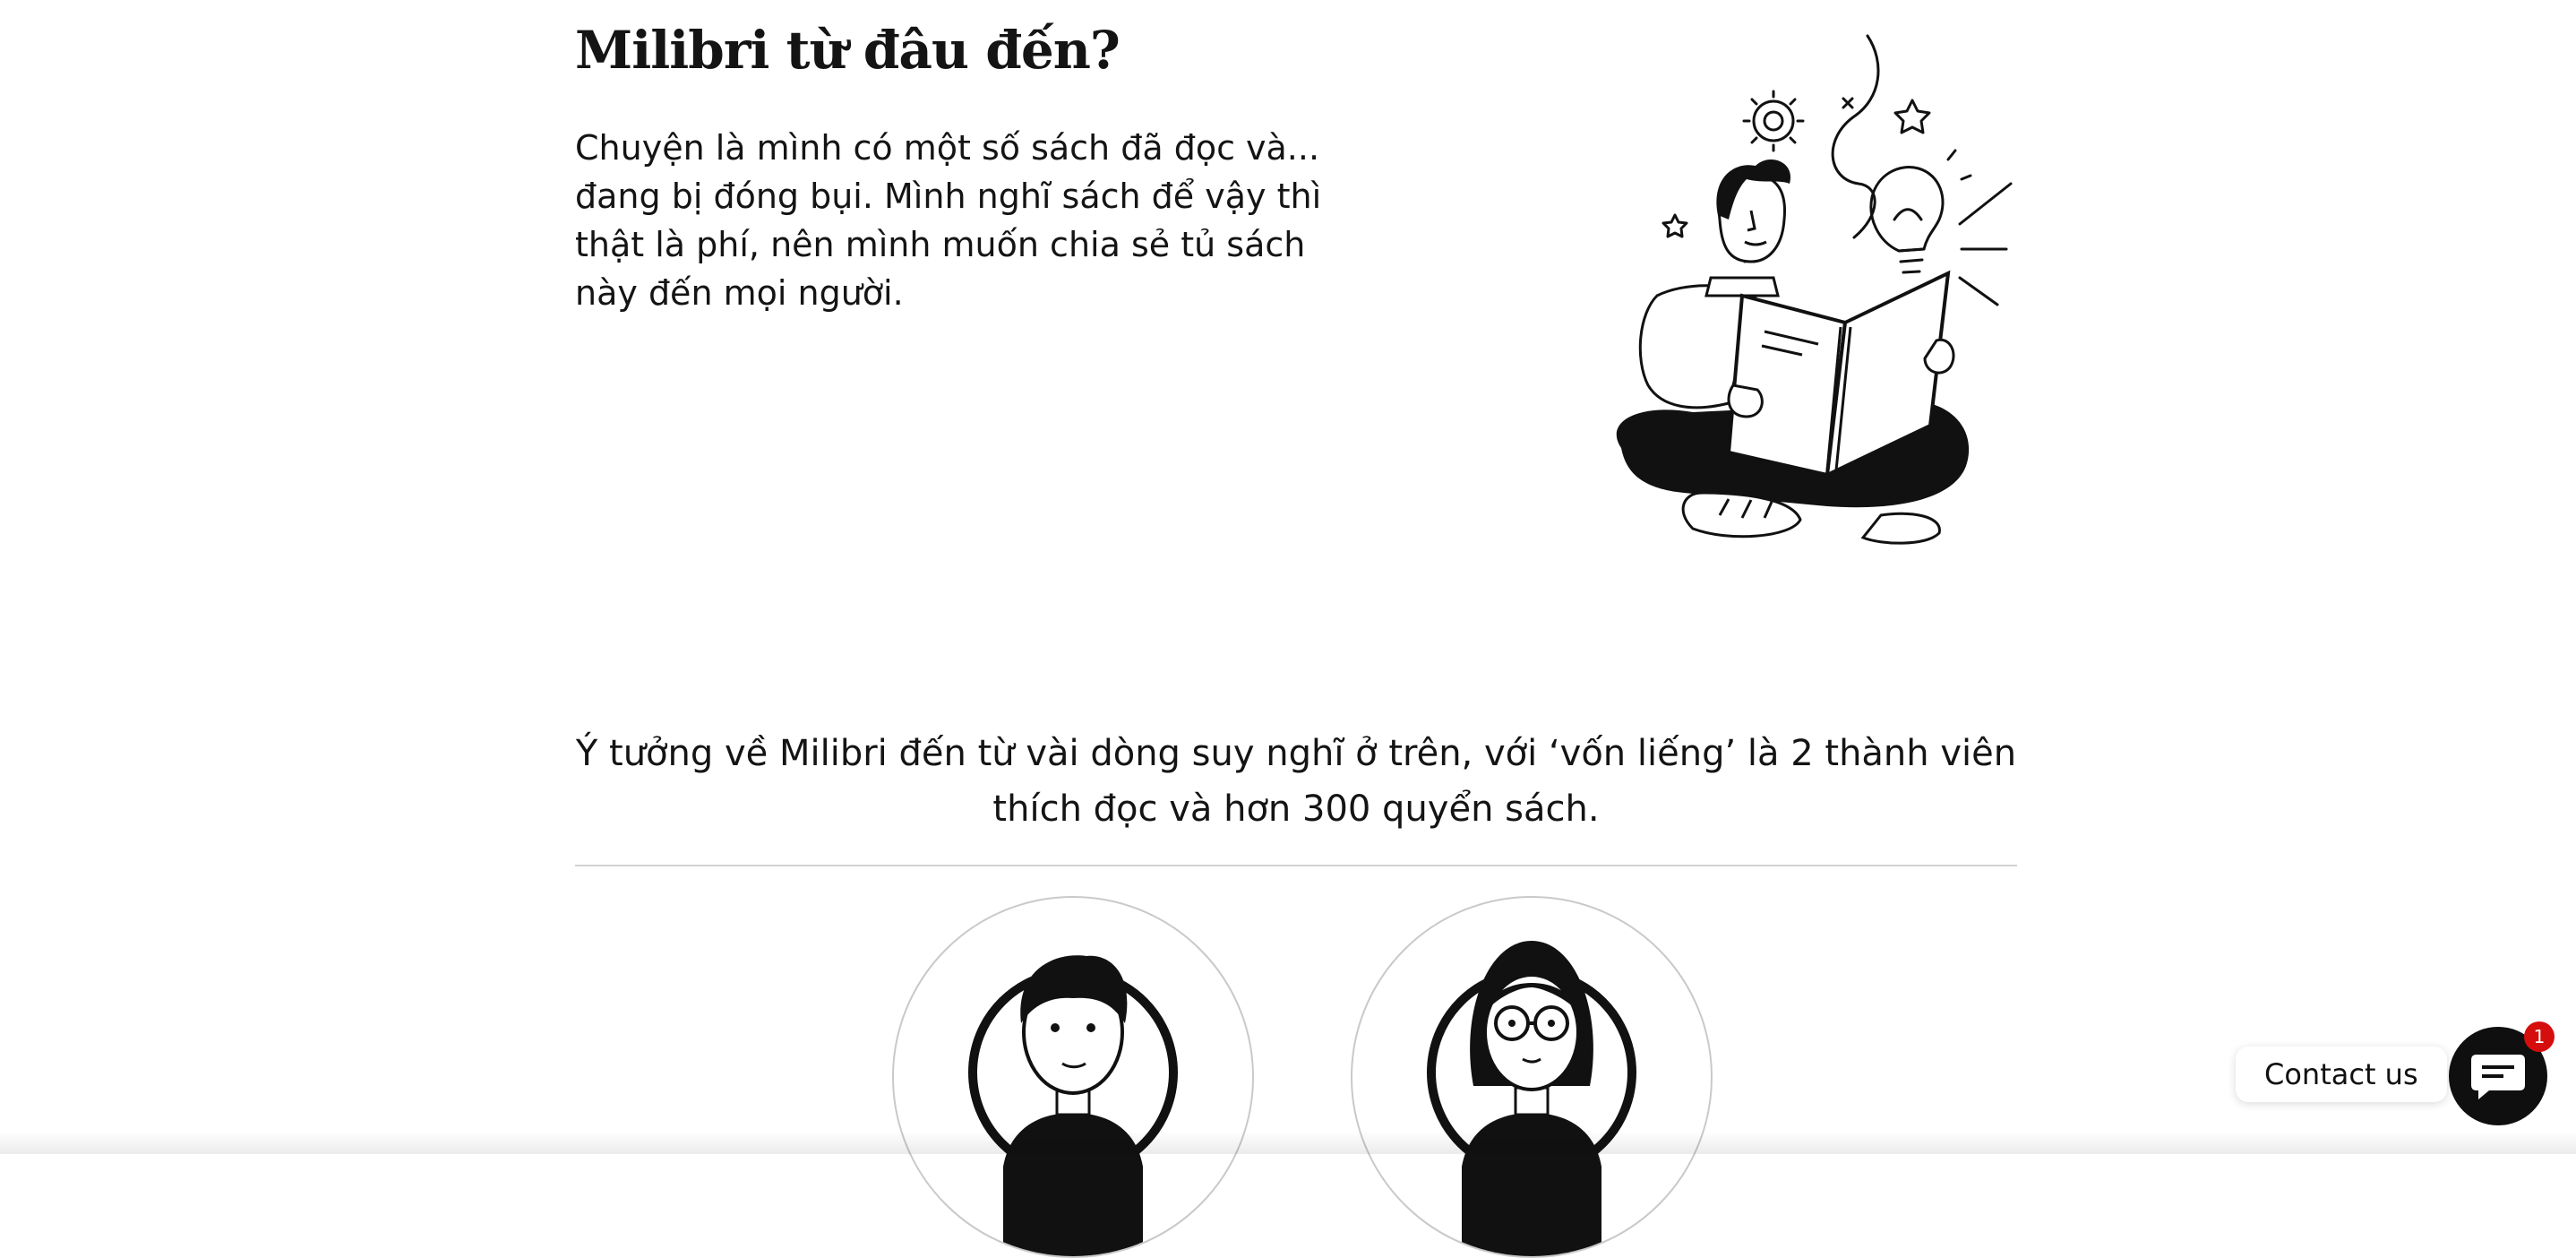 Image resolution: width=2576 pixels, height=1258 pixels. I want to click on contact-us-label: Contact us, so click(2341, 1074).